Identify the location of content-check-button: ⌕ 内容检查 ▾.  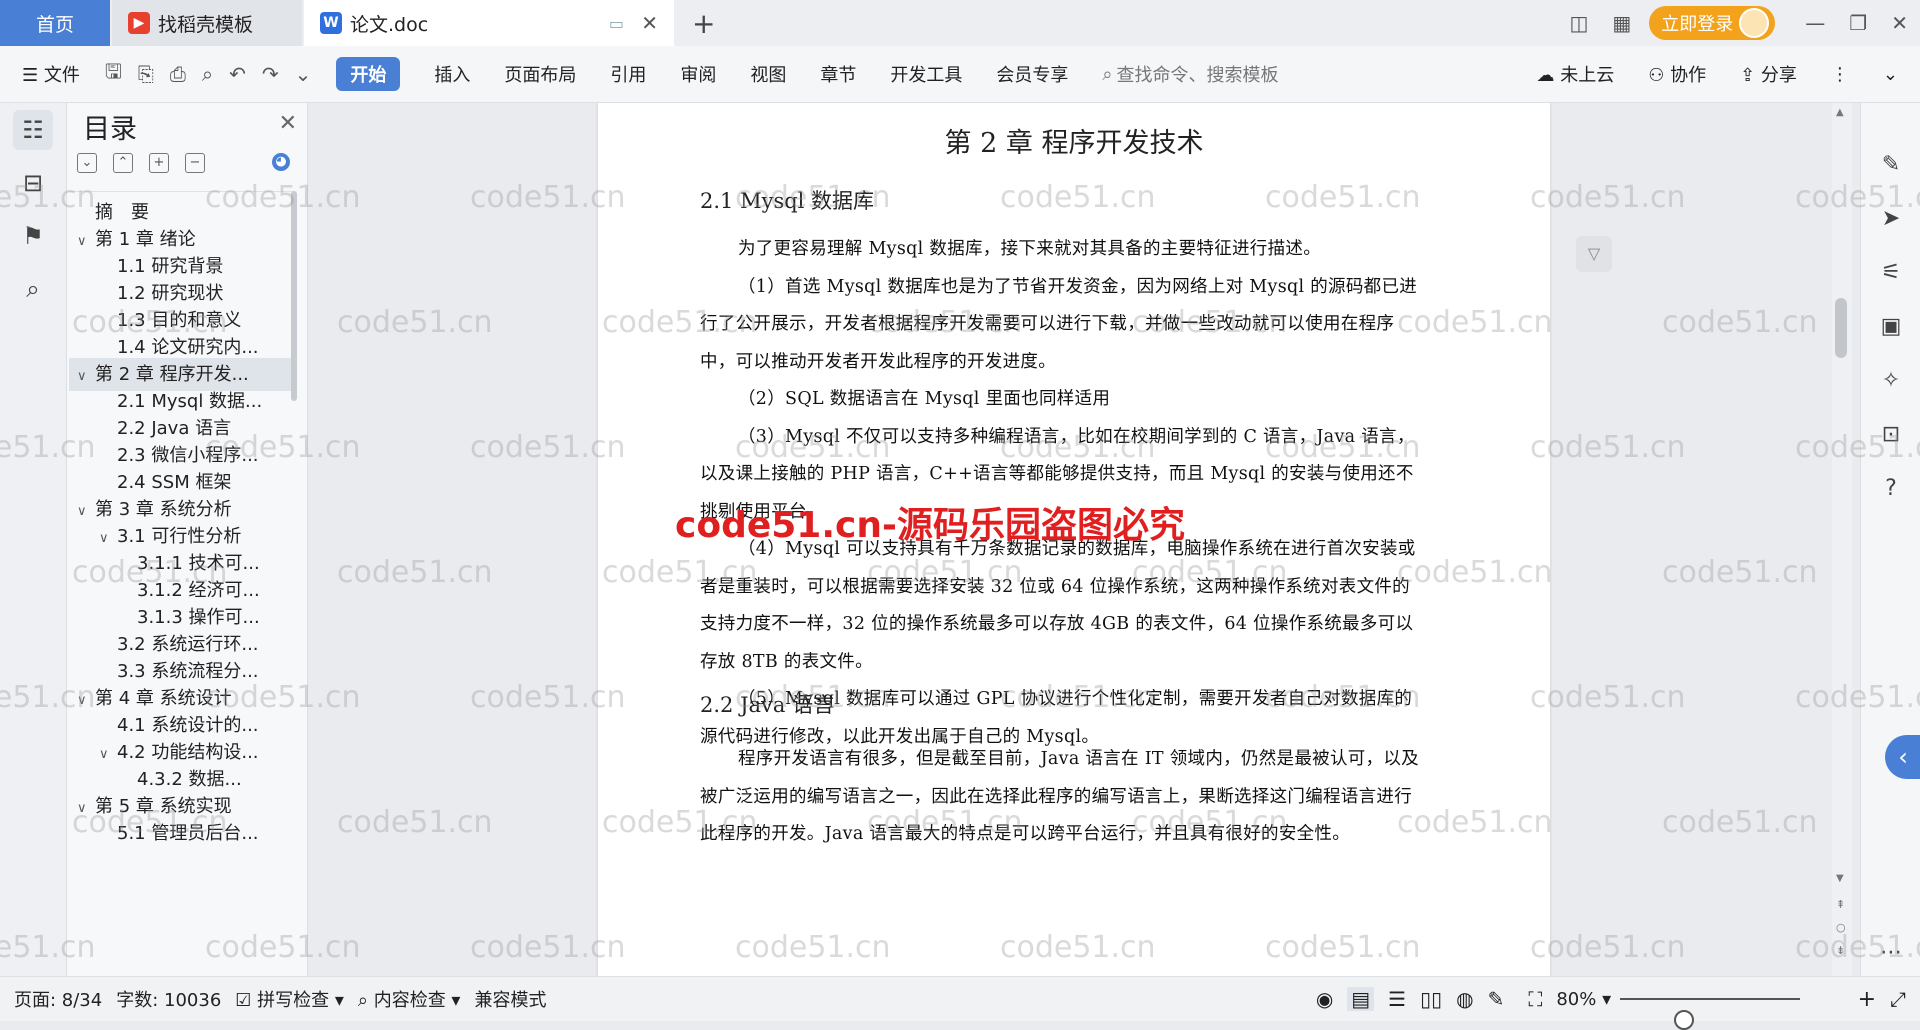
(409, 999).